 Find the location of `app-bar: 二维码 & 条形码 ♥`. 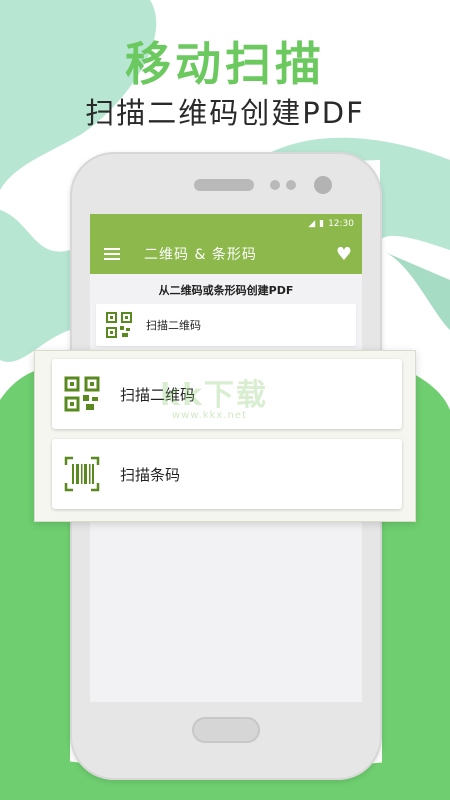

app-bar: 二维码 & 条形码 ♥ is located at coordinates (226, 254).